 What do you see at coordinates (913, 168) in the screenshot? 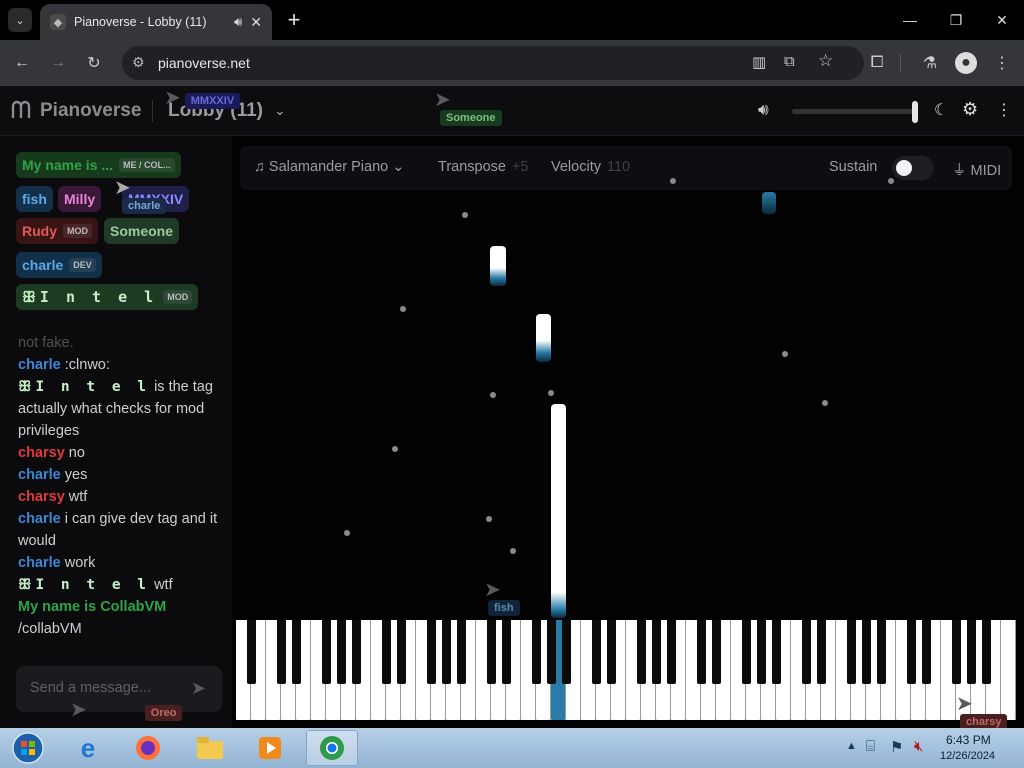
I see `sustain-toggle` at bounding box center [913, 168].